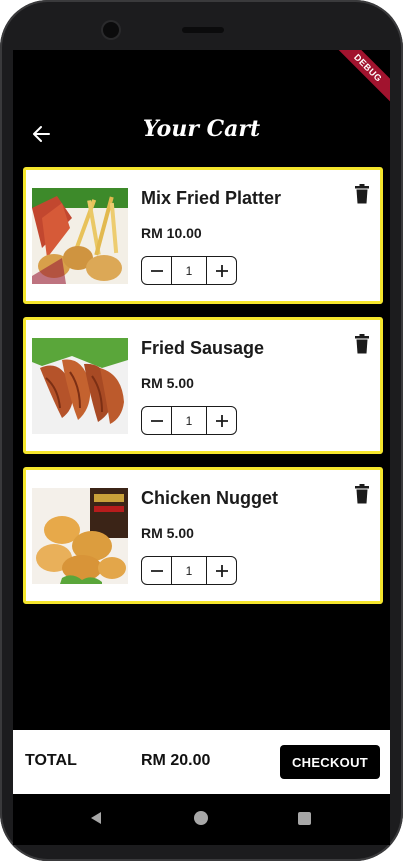  Describe the element at coordinates (80, 236) in the screenshot. I see `fried-platter-photo` at that location.